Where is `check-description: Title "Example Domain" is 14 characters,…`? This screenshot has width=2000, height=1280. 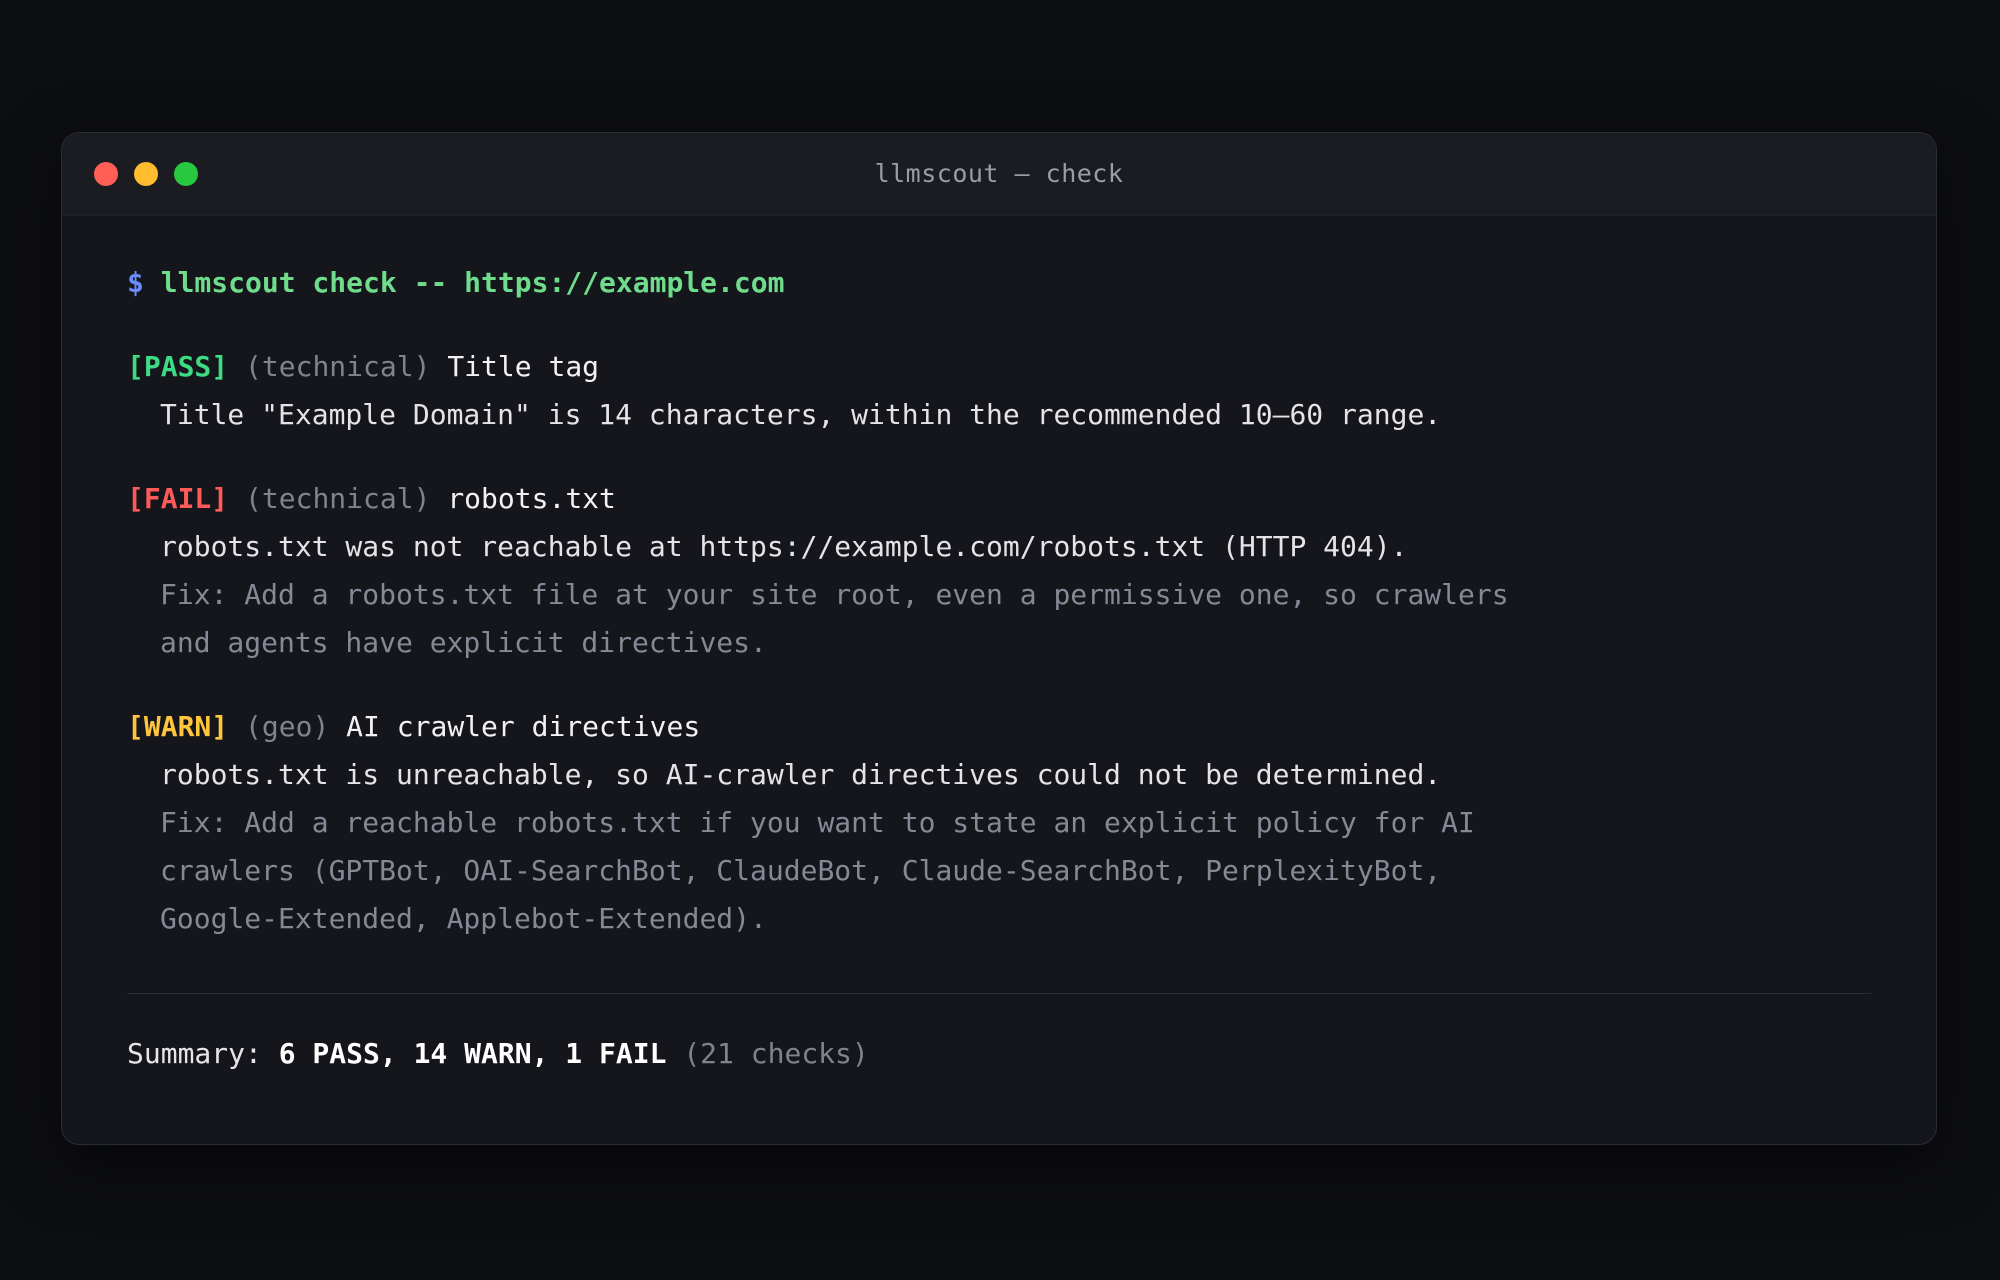
check-description: Title "Example Domain" is 14 characters,… is located at coordinates (801, 414).